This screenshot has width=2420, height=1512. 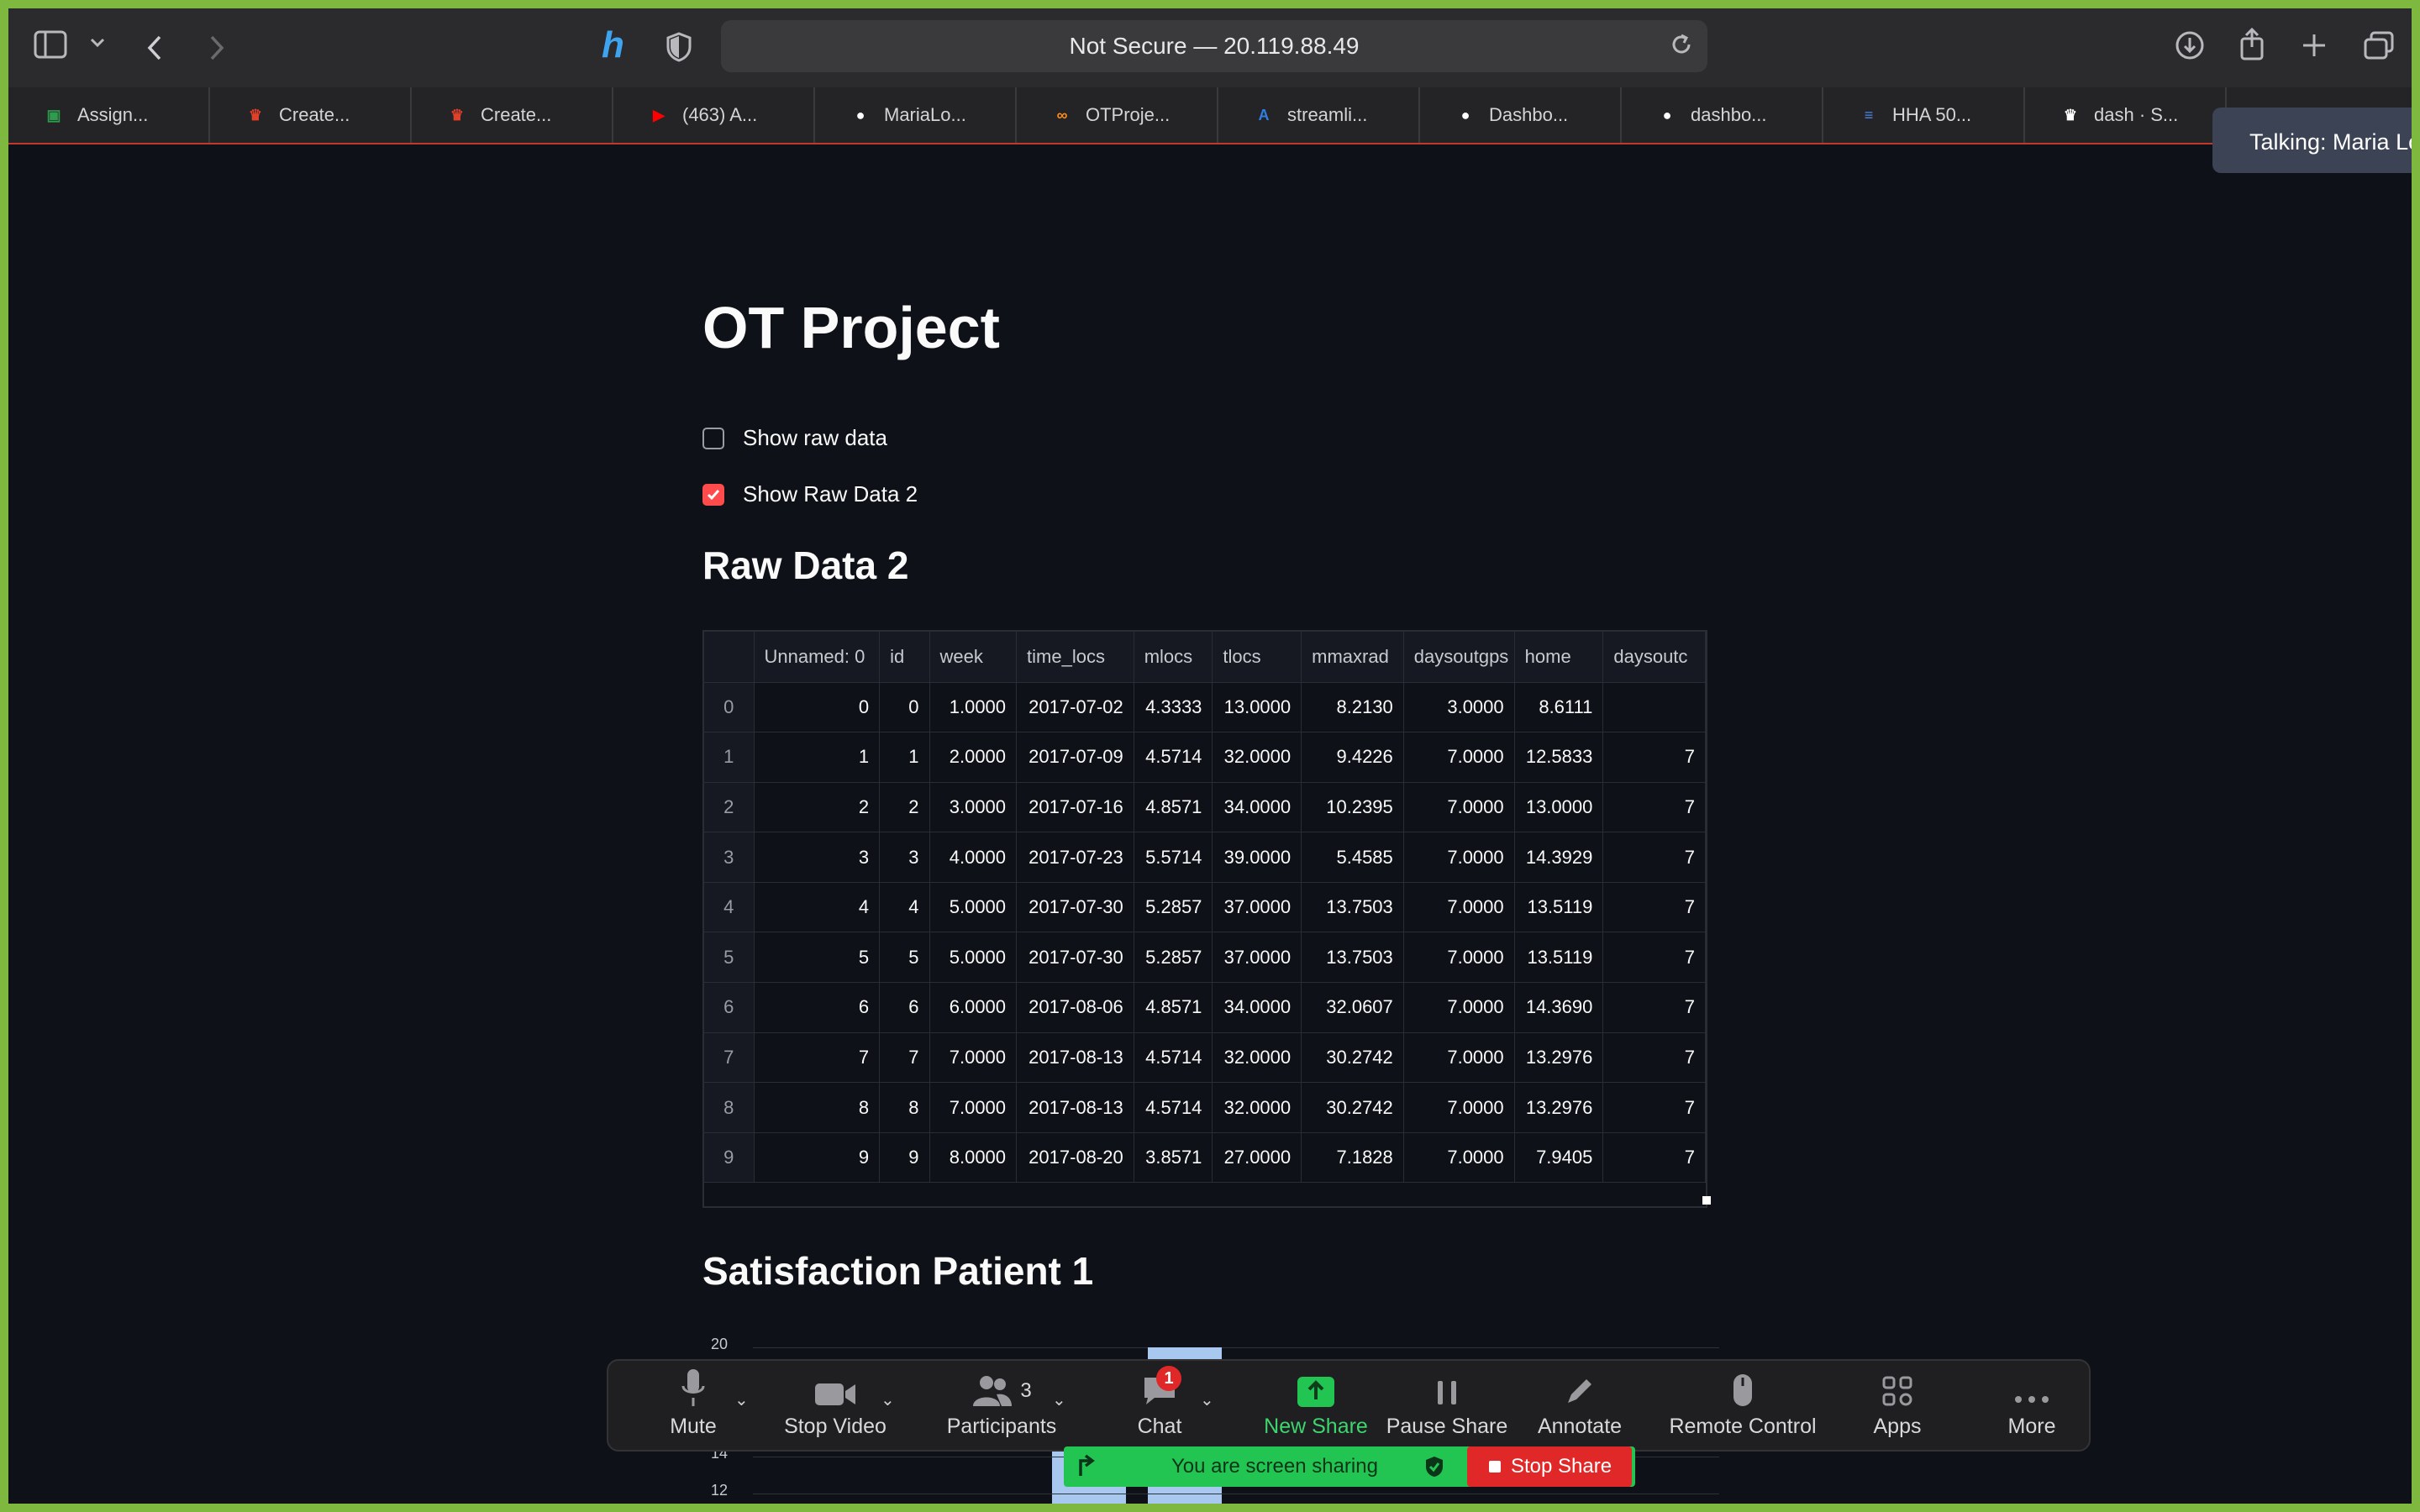 I want to click on sidebar-toggle-icon, so click(x=51, y=44).